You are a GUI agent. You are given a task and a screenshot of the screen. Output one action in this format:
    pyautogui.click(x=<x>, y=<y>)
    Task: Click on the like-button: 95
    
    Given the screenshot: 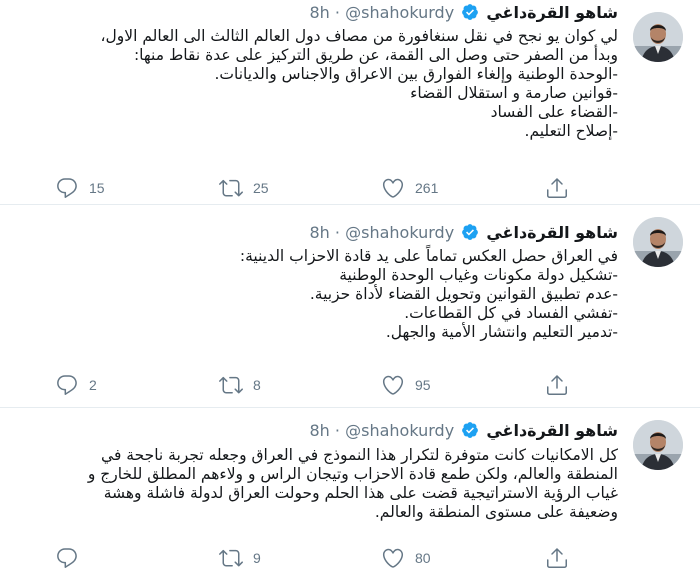 What is the action you would take?
    pyautogui.click(x=406, y=385)
    